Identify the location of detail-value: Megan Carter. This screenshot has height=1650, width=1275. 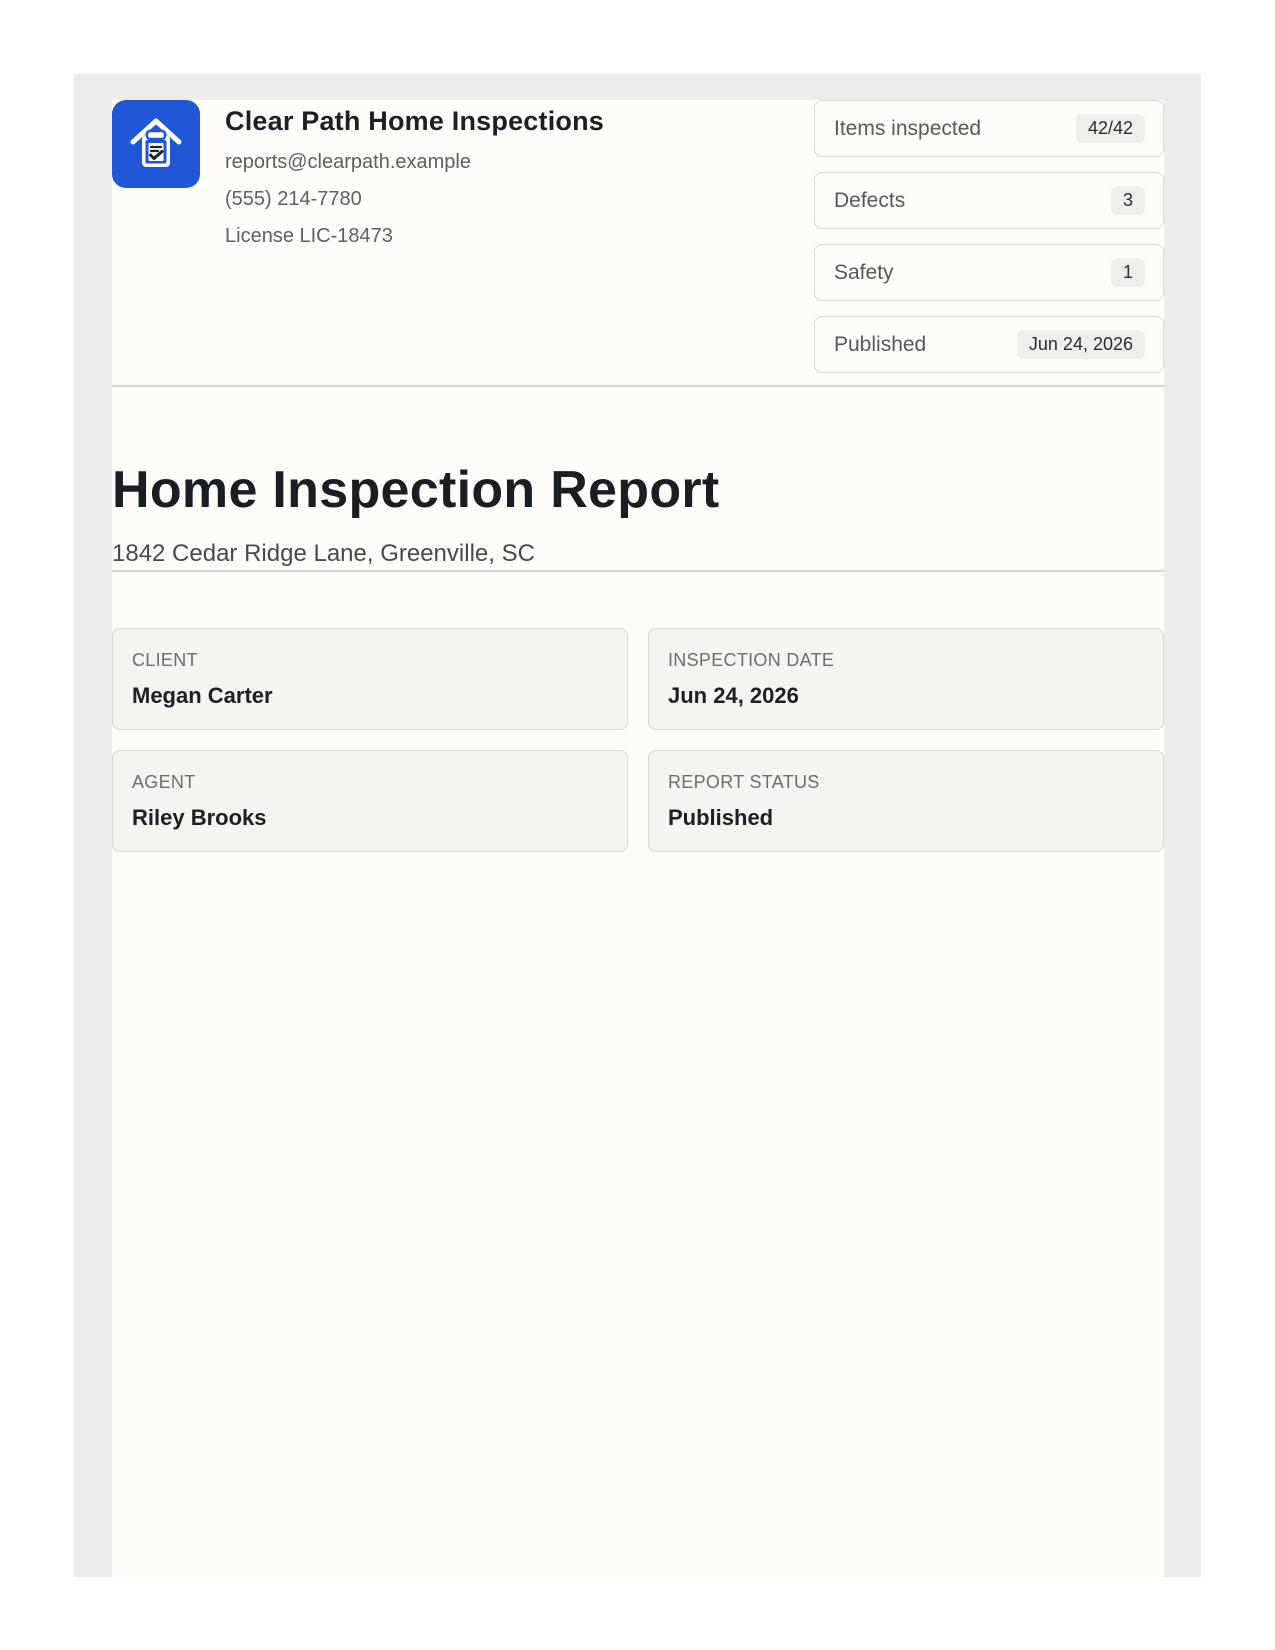
(202, 695).